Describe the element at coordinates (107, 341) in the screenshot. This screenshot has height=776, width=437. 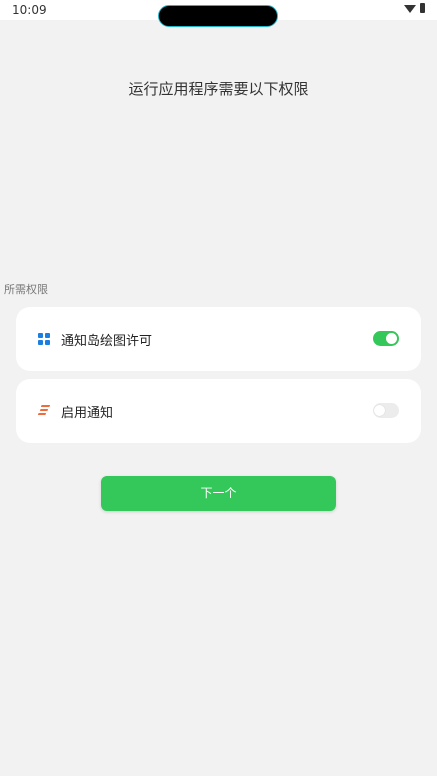
I see `permission-label: 通知岛绘图许可` at that location.